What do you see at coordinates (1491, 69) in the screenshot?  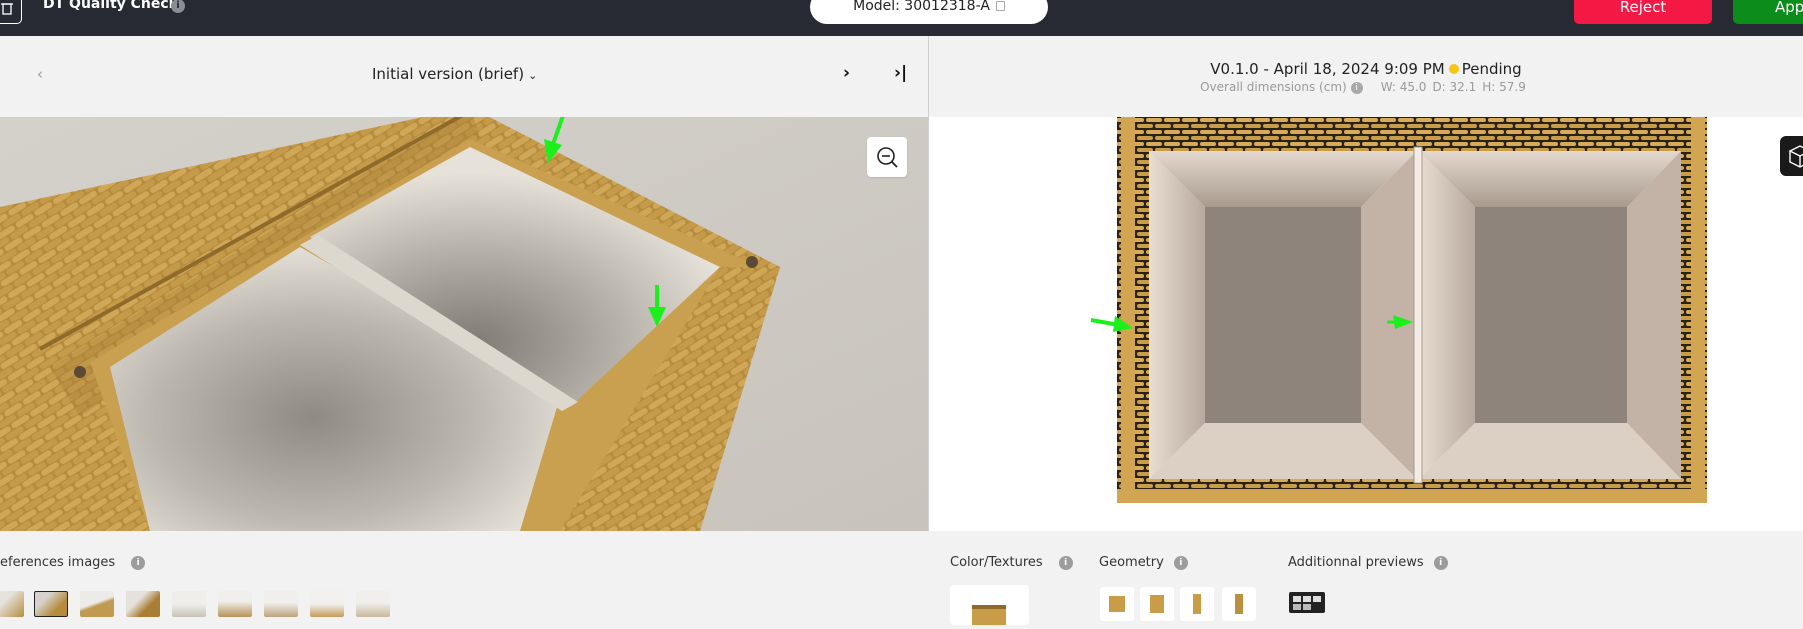 I see `status-label: Pending` at bounding box center [1491, 69].